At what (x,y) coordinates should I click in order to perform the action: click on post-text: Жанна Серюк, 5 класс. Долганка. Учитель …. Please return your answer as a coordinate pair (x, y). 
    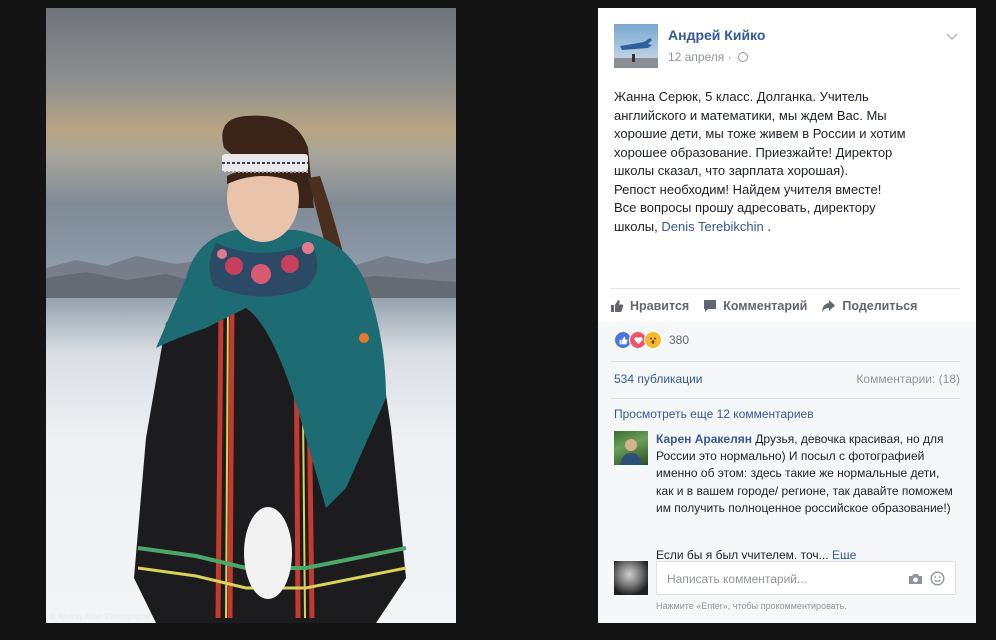
    Looking at the image, I should click on (789, 162).